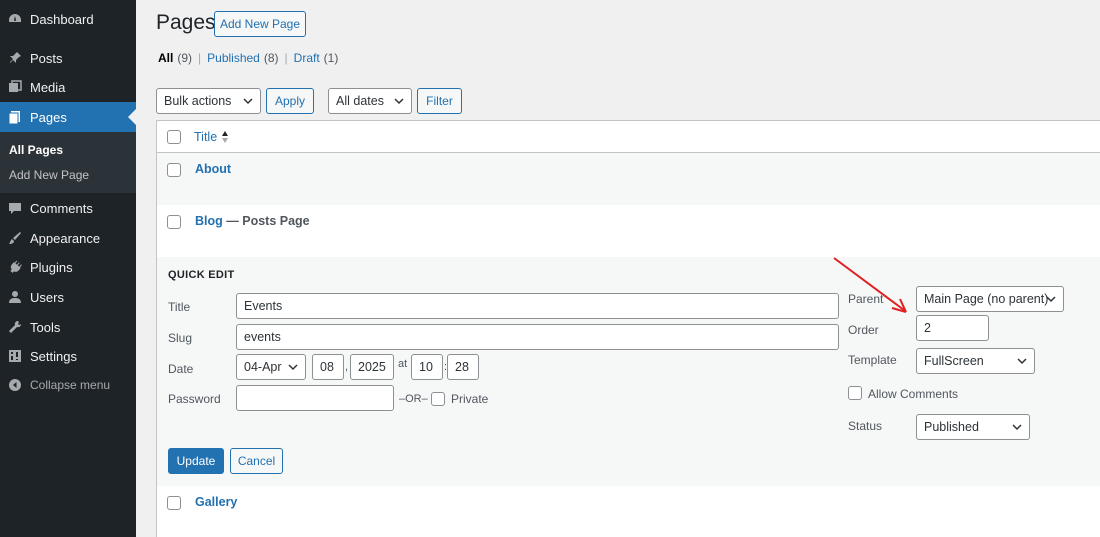 The height and width of the screenshot is (537, 1100). Describe the element at coordinates (15, 297) in the screenshot. I see `user-icon` at that location.